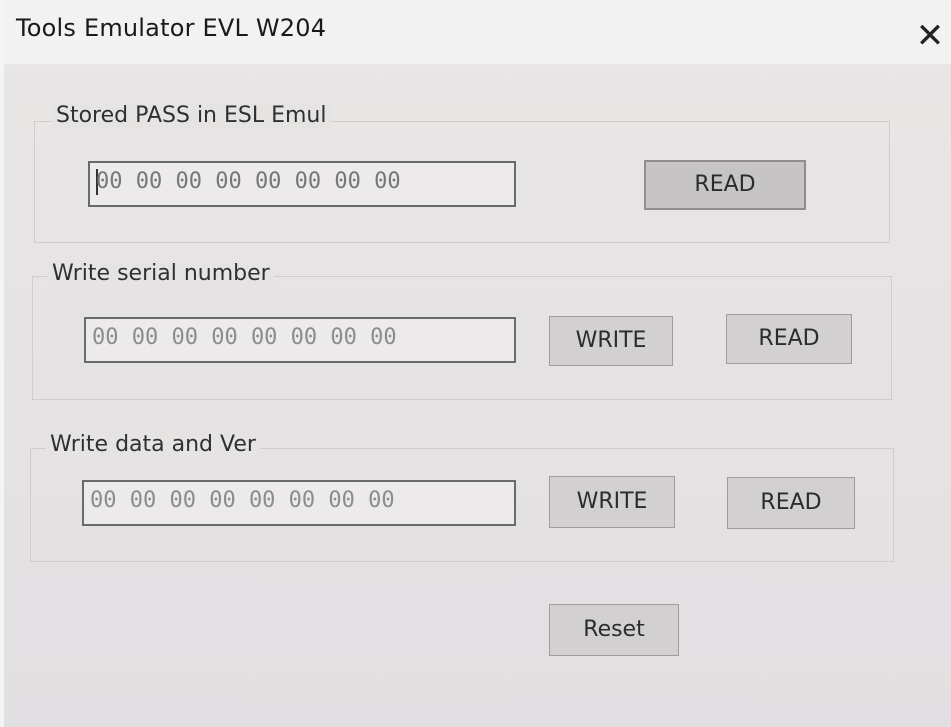  I want to click on stored-pass-input: 00 00 00 00 00 00 00 00, so click(302, 184).